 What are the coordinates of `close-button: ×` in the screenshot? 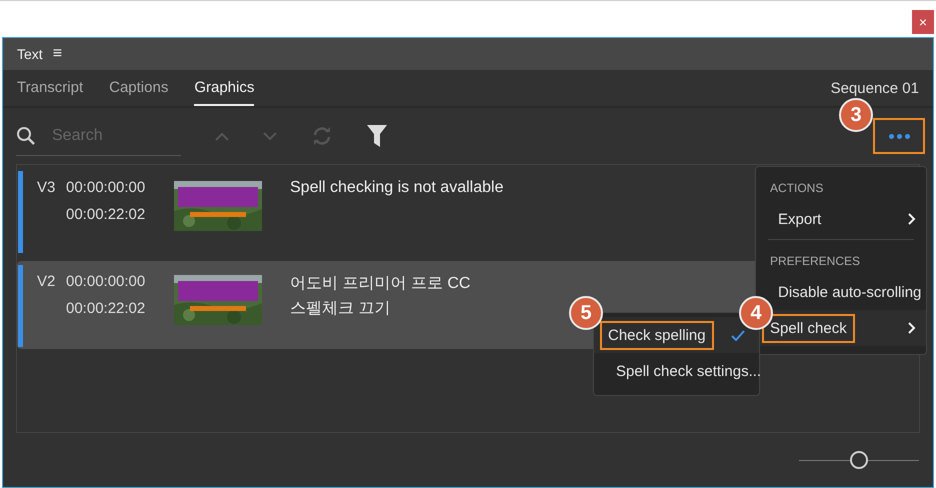 It's located at (923, 22).